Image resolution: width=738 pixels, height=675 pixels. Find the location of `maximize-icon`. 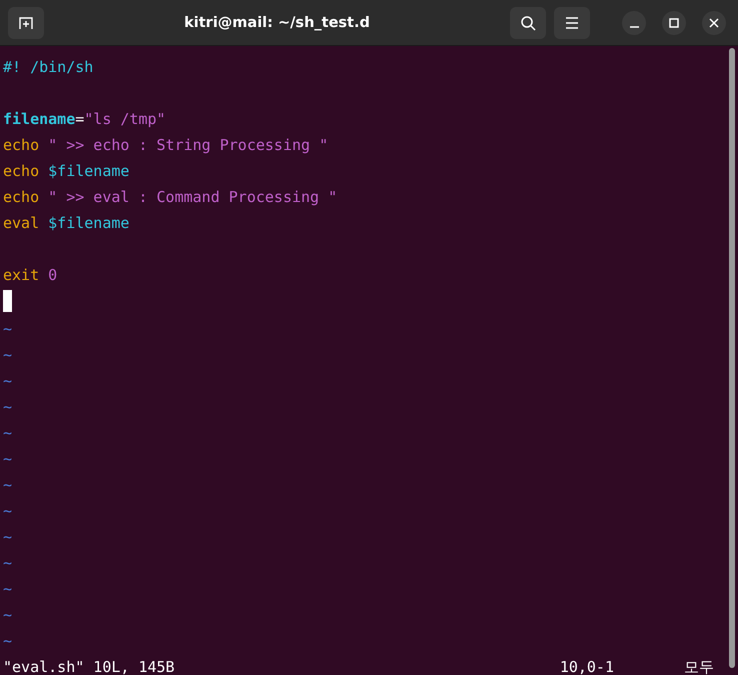

maximize-icon is located at coordinates (674, 23).